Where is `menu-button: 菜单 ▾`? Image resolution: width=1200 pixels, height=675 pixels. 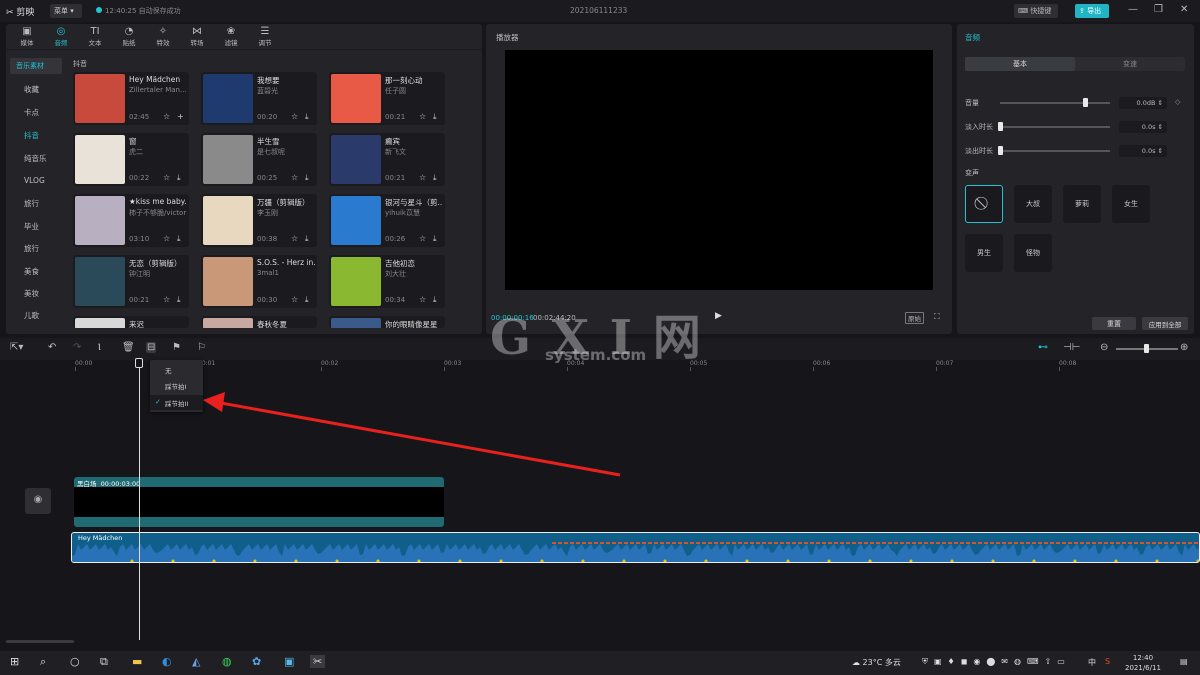
menu-button: 菜单 ▾ is located at coordinates (66, 11).